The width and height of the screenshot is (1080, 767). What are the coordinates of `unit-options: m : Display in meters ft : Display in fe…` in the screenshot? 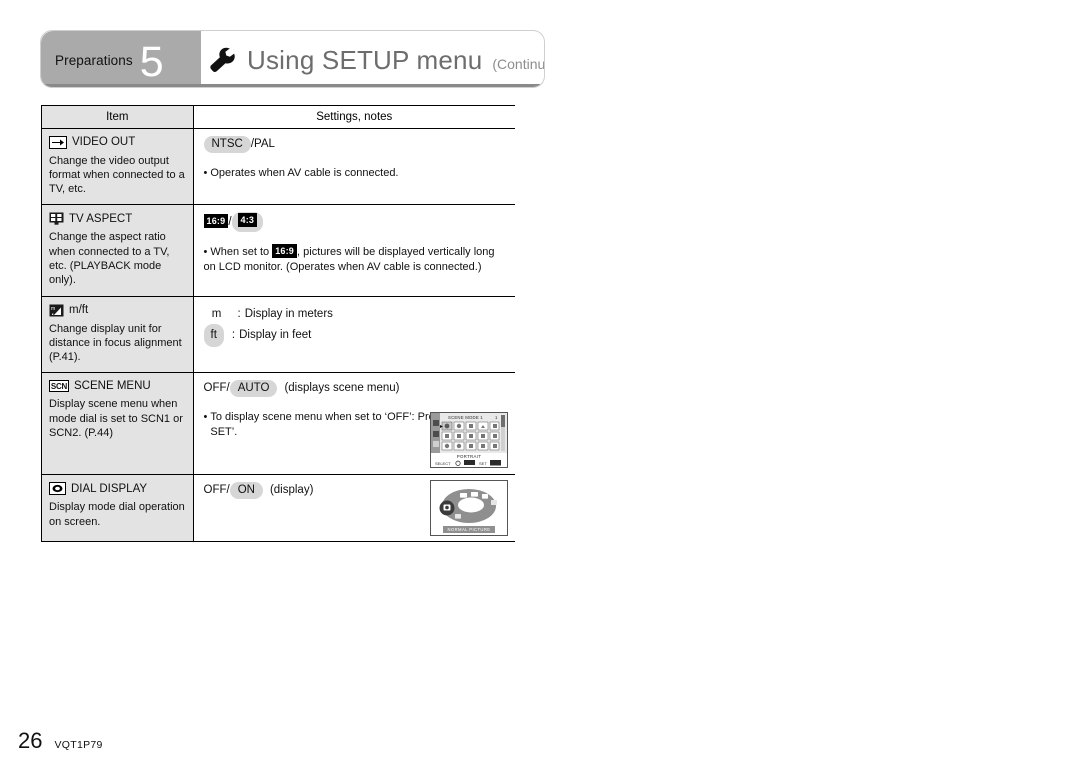 It's located at (355, 325).